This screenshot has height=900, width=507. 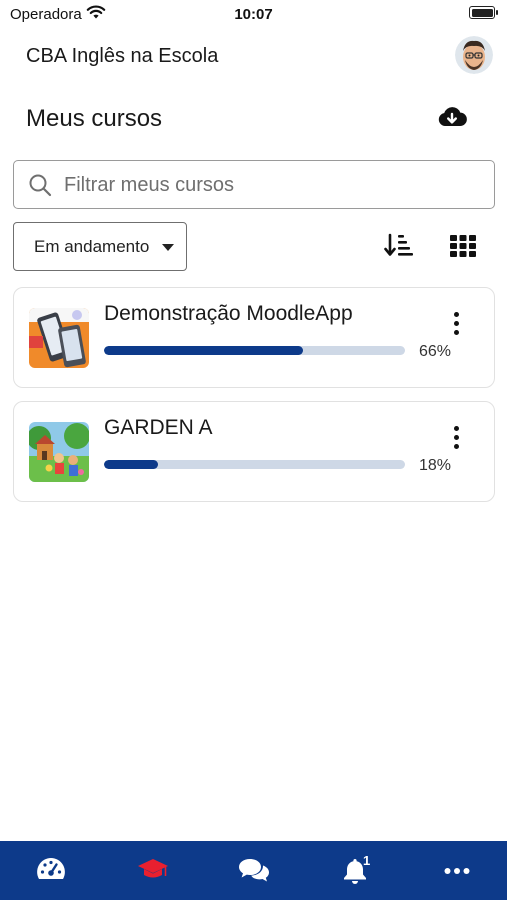 I want to click on status-filter-value: Em andamento, so click(x=92, y=246).